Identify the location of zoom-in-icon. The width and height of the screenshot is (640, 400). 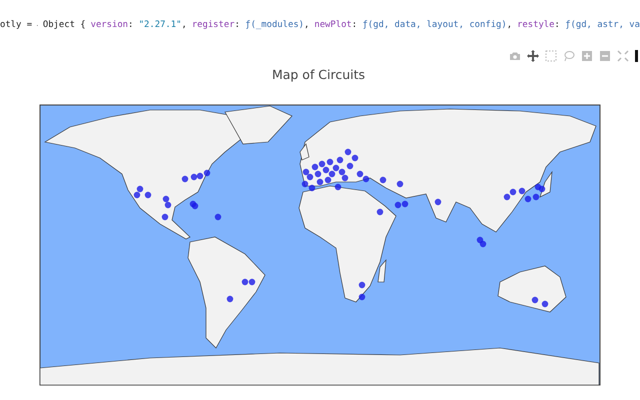
(587, 56).